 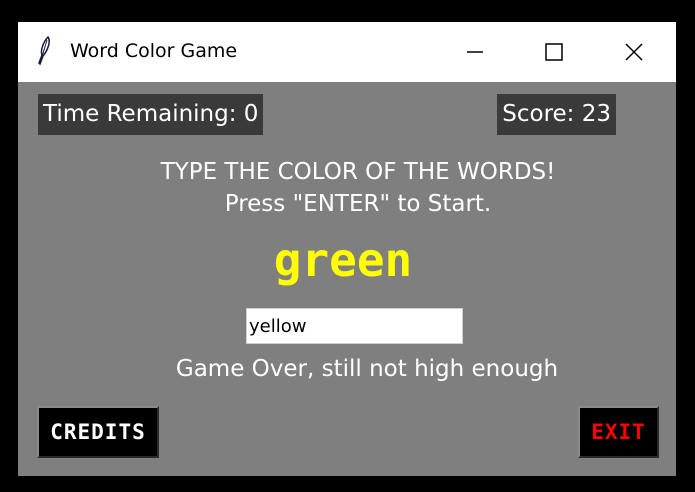 What do you see at coordinates (634, 52) in the screenshot?
I see `close-icon` at bounding box center [634, 52].